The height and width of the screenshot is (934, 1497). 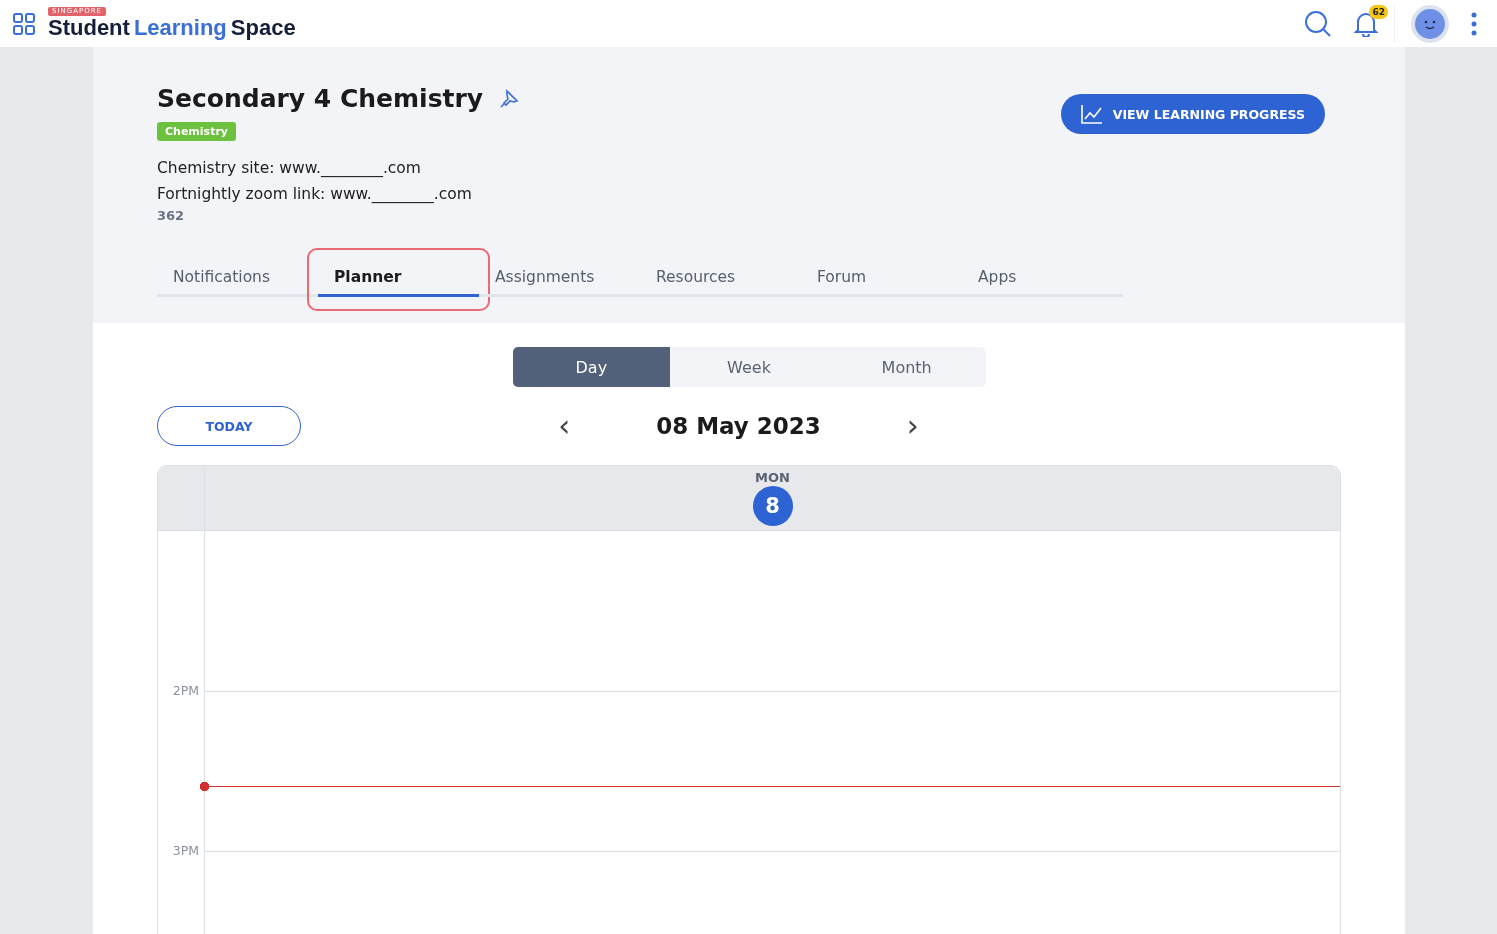 I want to click on hour-label: 2PM, so click(x=185, y=690).